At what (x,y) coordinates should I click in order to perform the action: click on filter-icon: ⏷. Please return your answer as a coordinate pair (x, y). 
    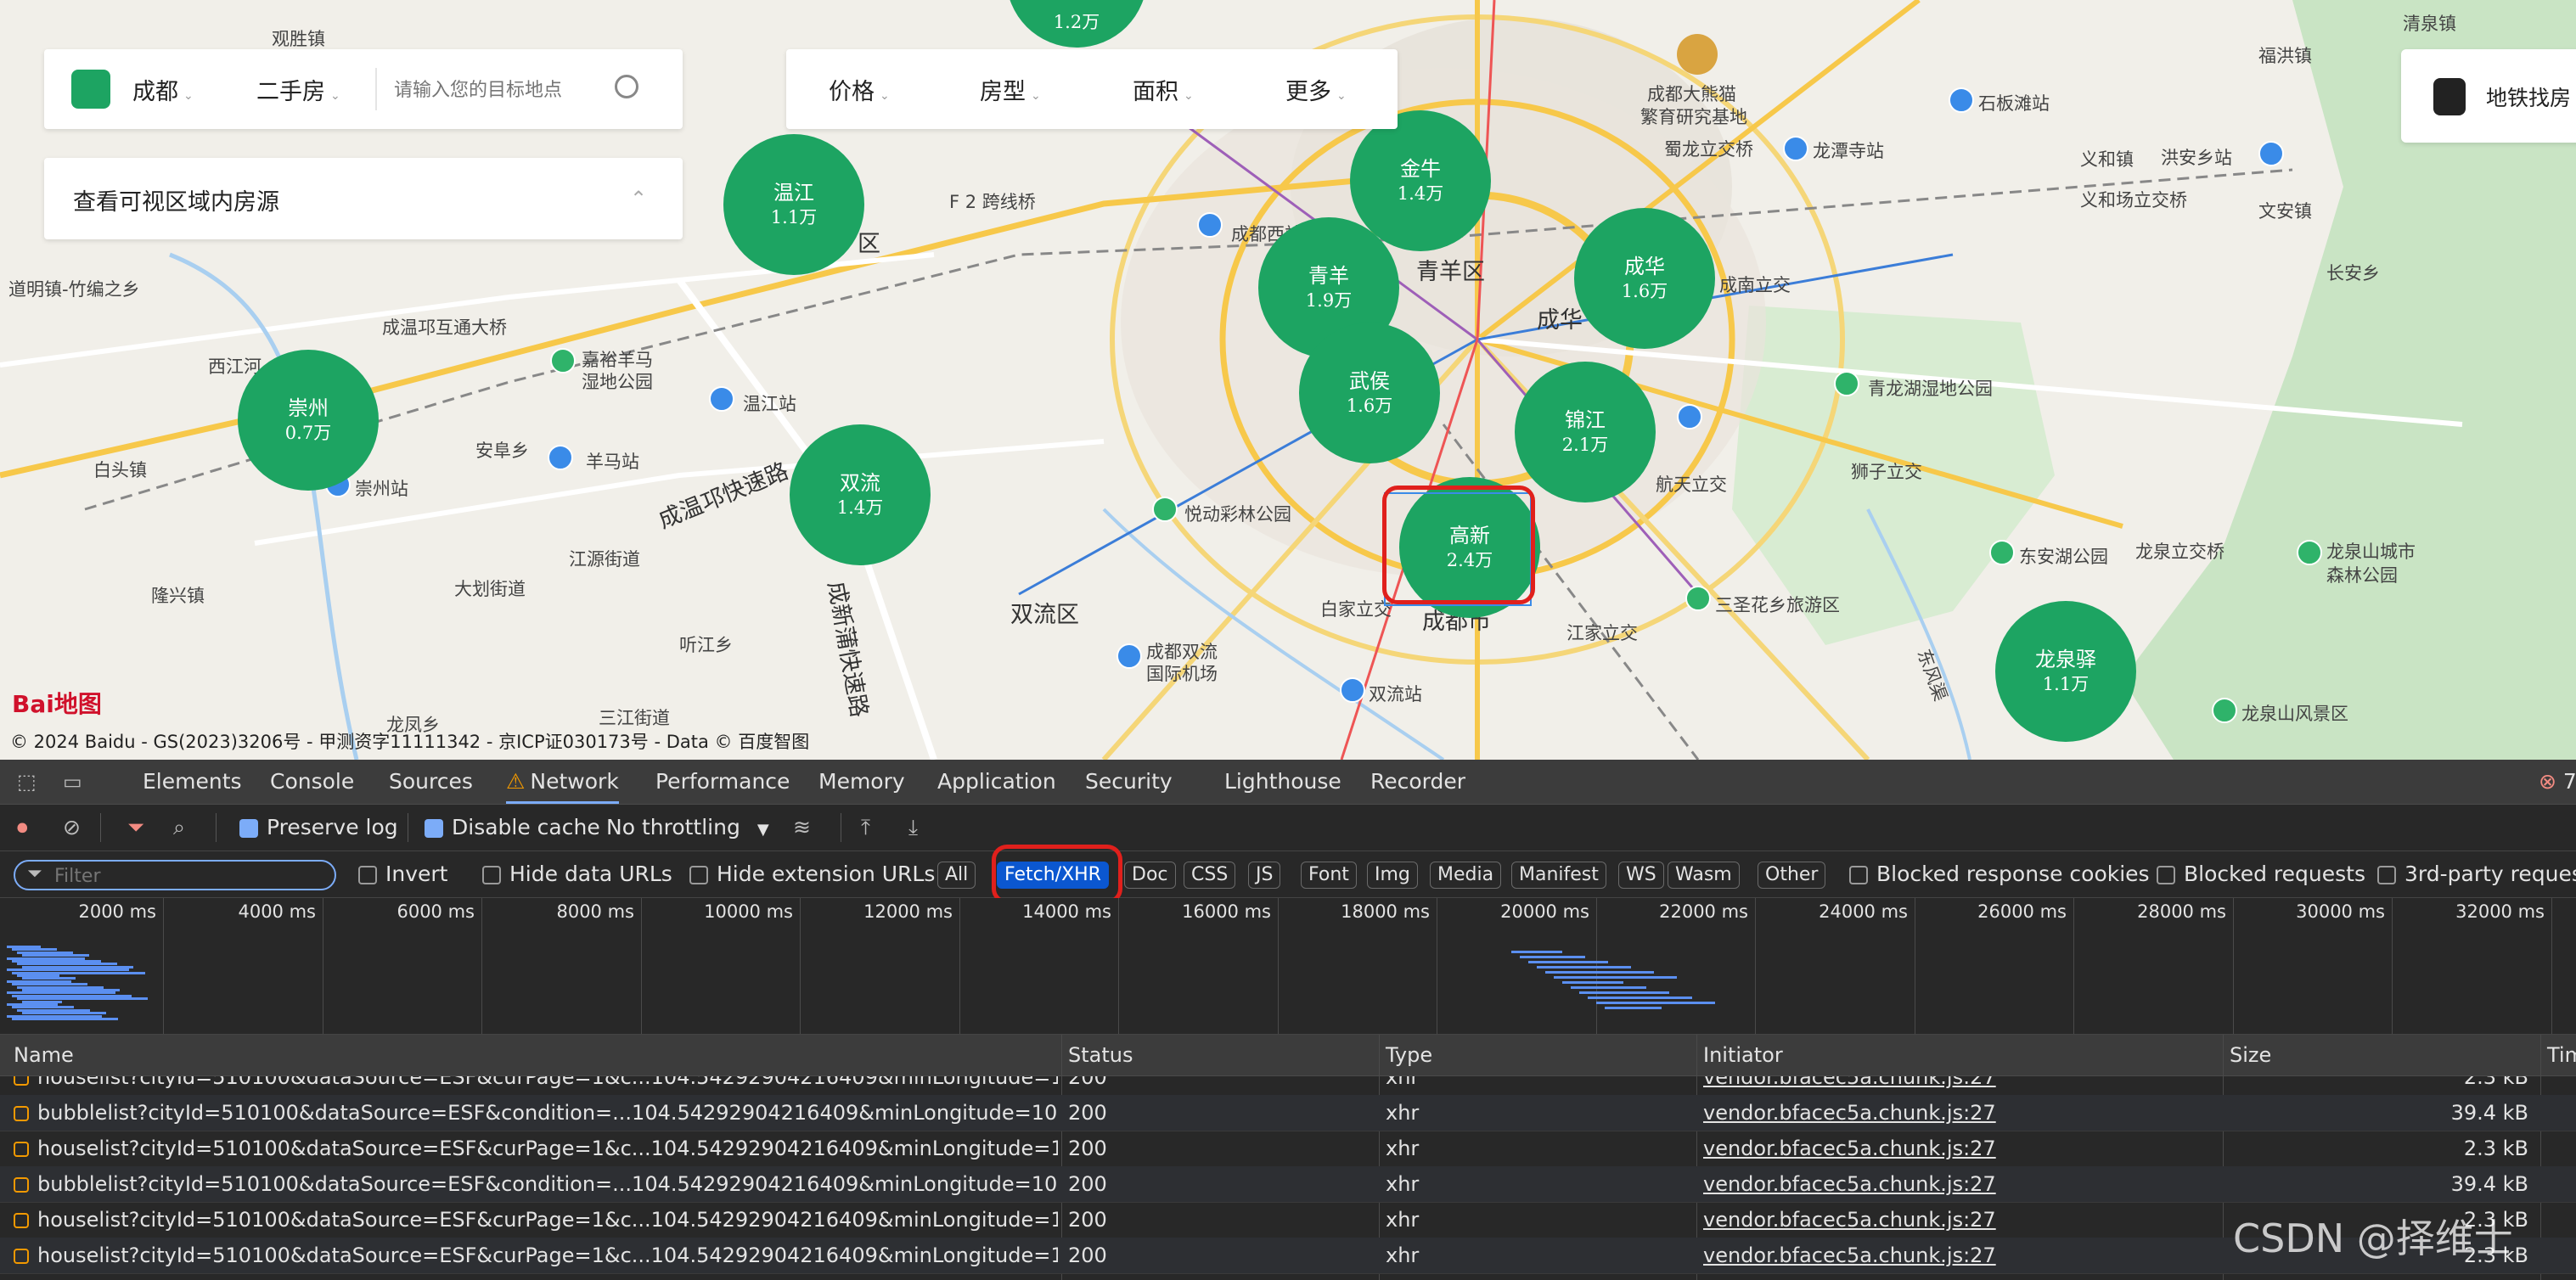
    Looking at the image, I should click on (135, 828).